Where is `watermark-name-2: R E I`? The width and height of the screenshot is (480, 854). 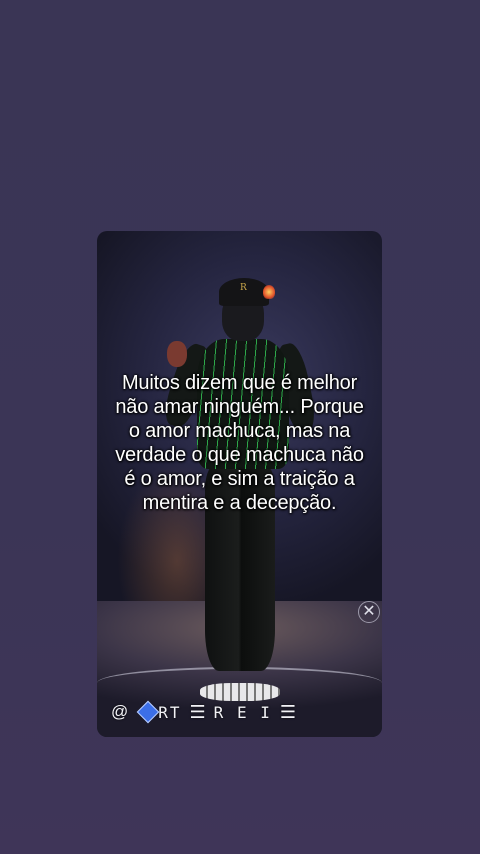
watermark-name-2: R E I is located at coordinates (242, 712).